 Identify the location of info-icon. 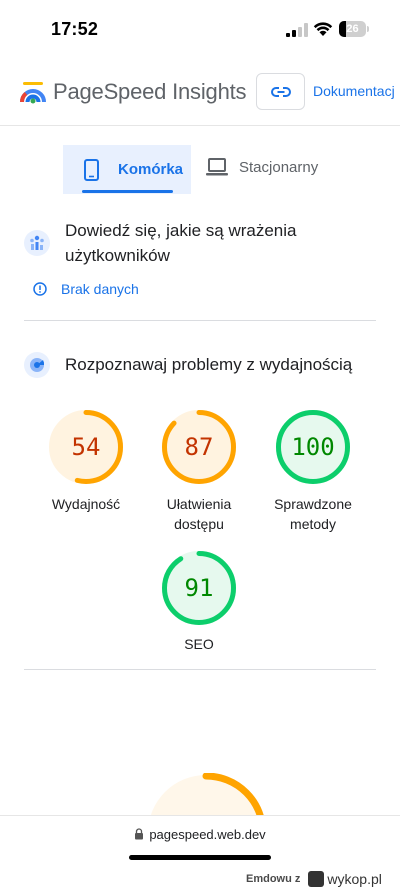
(40, 289).